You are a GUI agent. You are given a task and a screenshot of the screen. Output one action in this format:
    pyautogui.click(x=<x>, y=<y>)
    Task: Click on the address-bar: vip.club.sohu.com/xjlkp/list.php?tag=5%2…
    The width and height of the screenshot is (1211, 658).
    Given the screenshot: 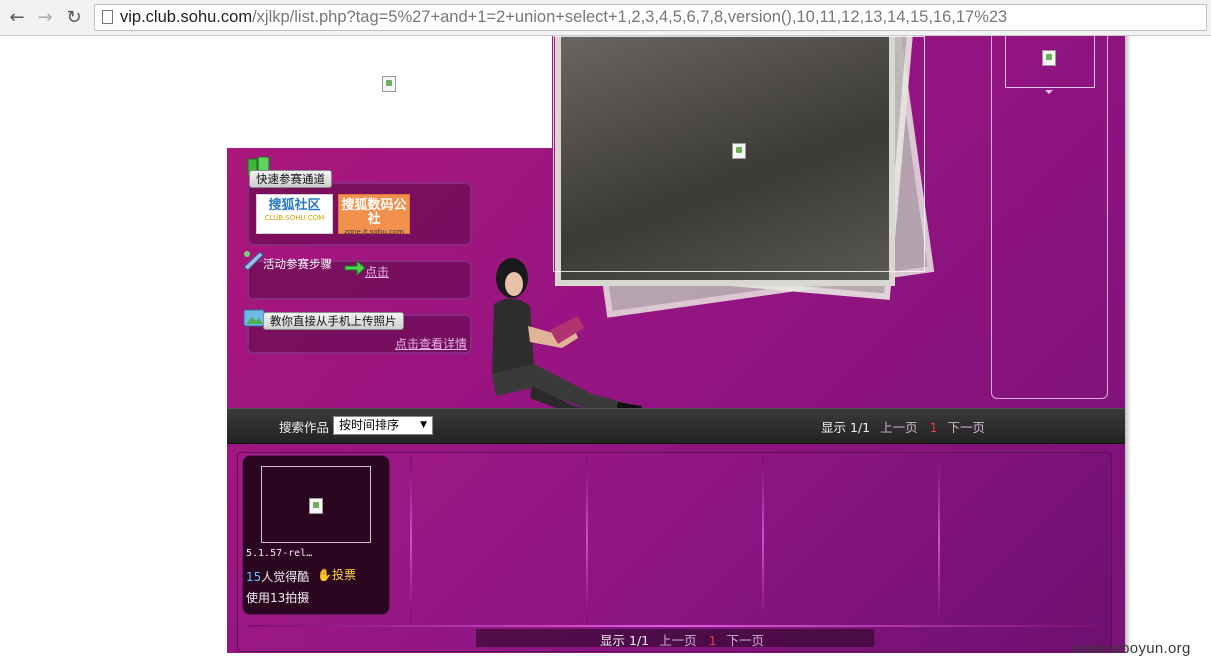 What is the action you would take?
    pyautogui.click(x=650, y=17)
    